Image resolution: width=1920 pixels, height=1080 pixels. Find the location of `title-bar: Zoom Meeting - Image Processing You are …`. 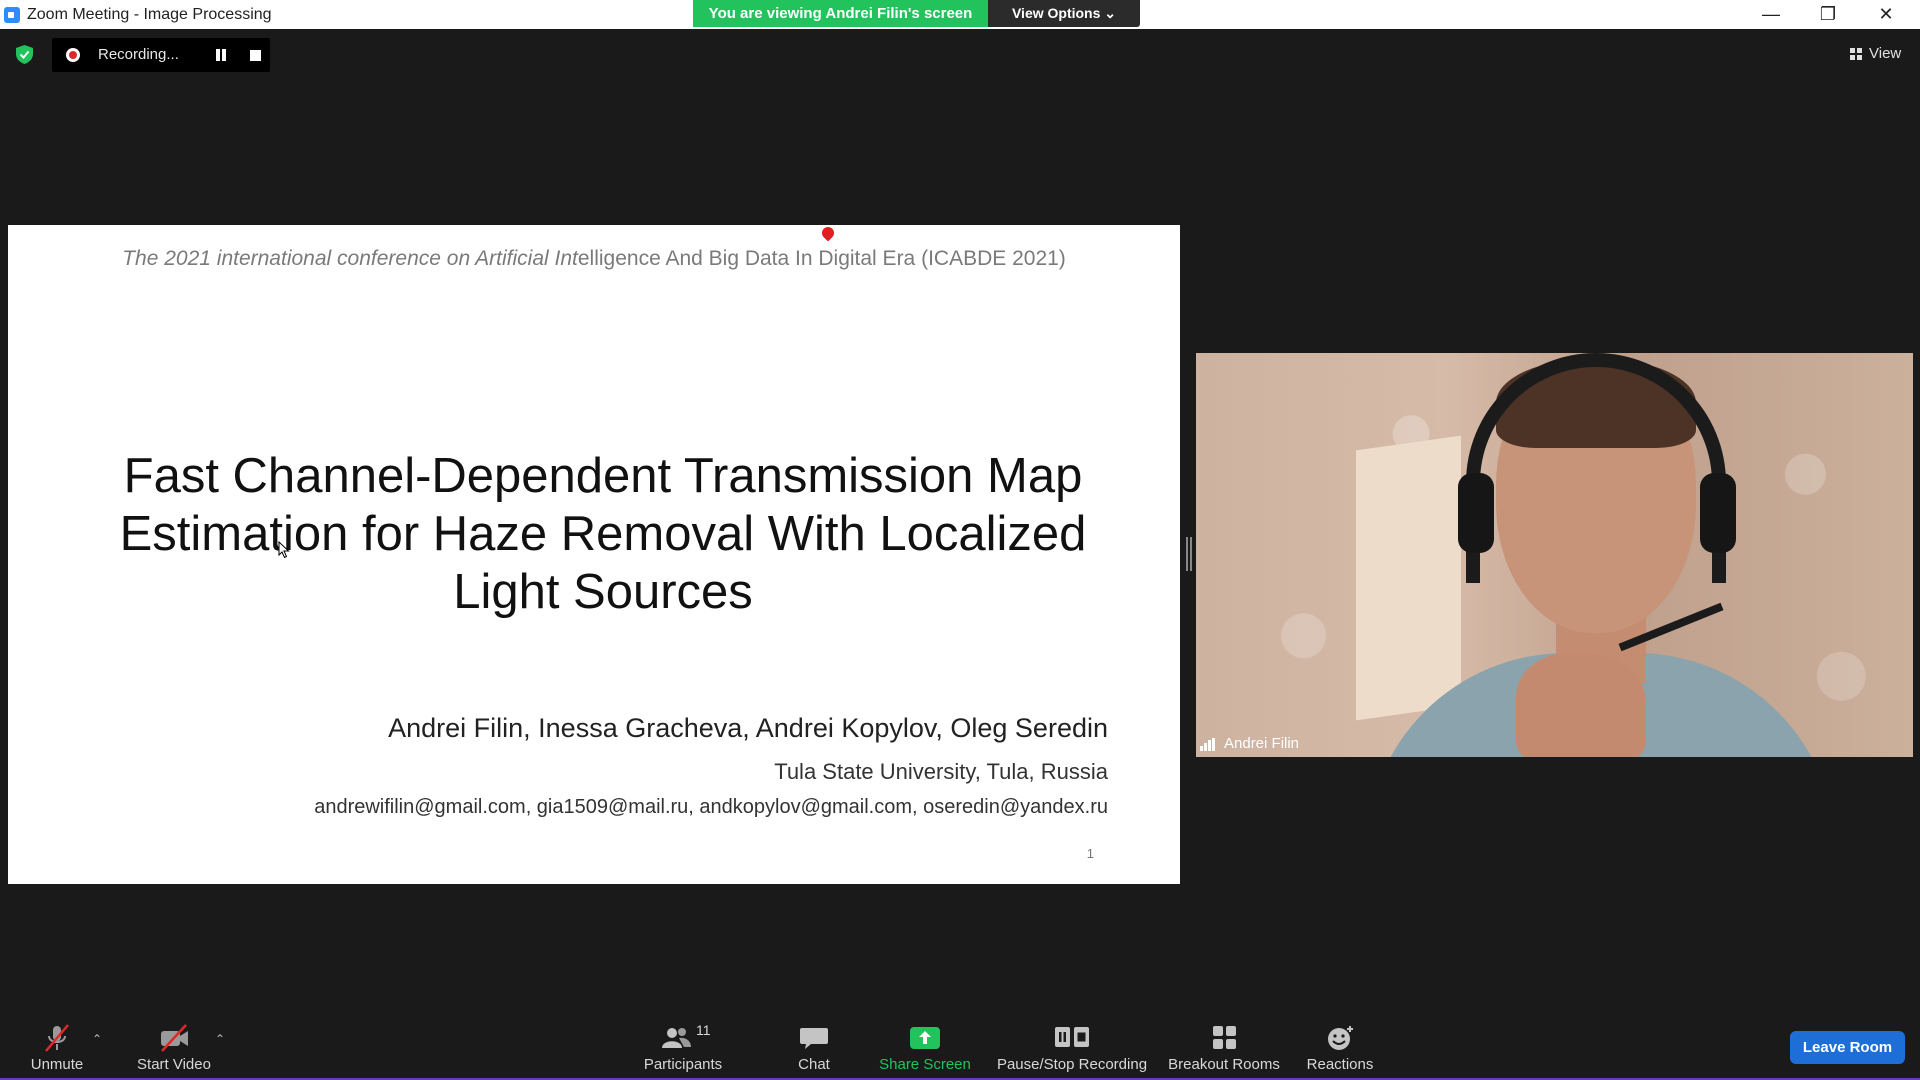

title-bar: Zoom Meeting - Image Processing You are … is located at coordinates (960, 14).